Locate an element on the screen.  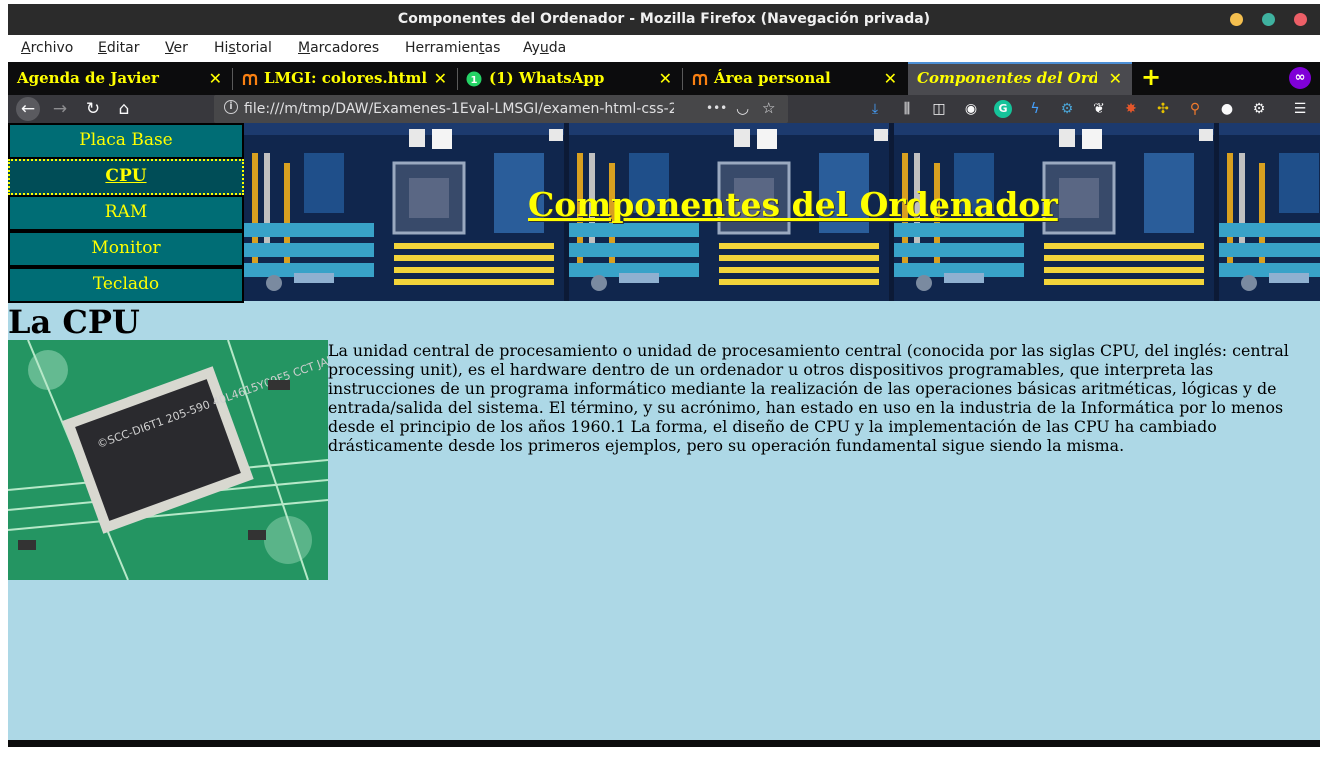
bookmark-star-icon: ☆ is located at coordinates (768, 108).